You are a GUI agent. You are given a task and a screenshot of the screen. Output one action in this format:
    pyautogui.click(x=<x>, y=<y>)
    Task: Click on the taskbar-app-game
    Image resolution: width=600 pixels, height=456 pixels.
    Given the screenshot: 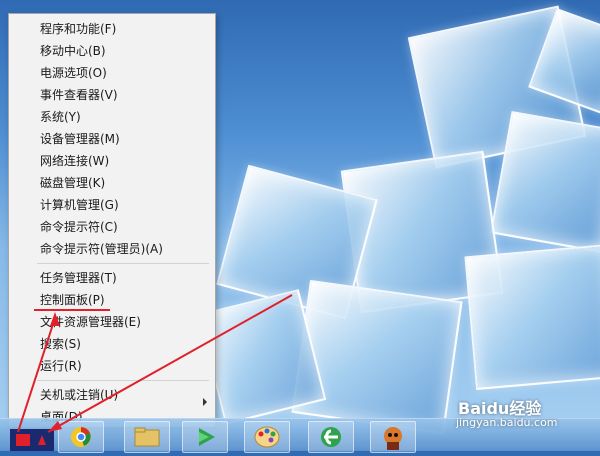 What is the action you would take?
    pyautogui.click(x=393, y=437)
    